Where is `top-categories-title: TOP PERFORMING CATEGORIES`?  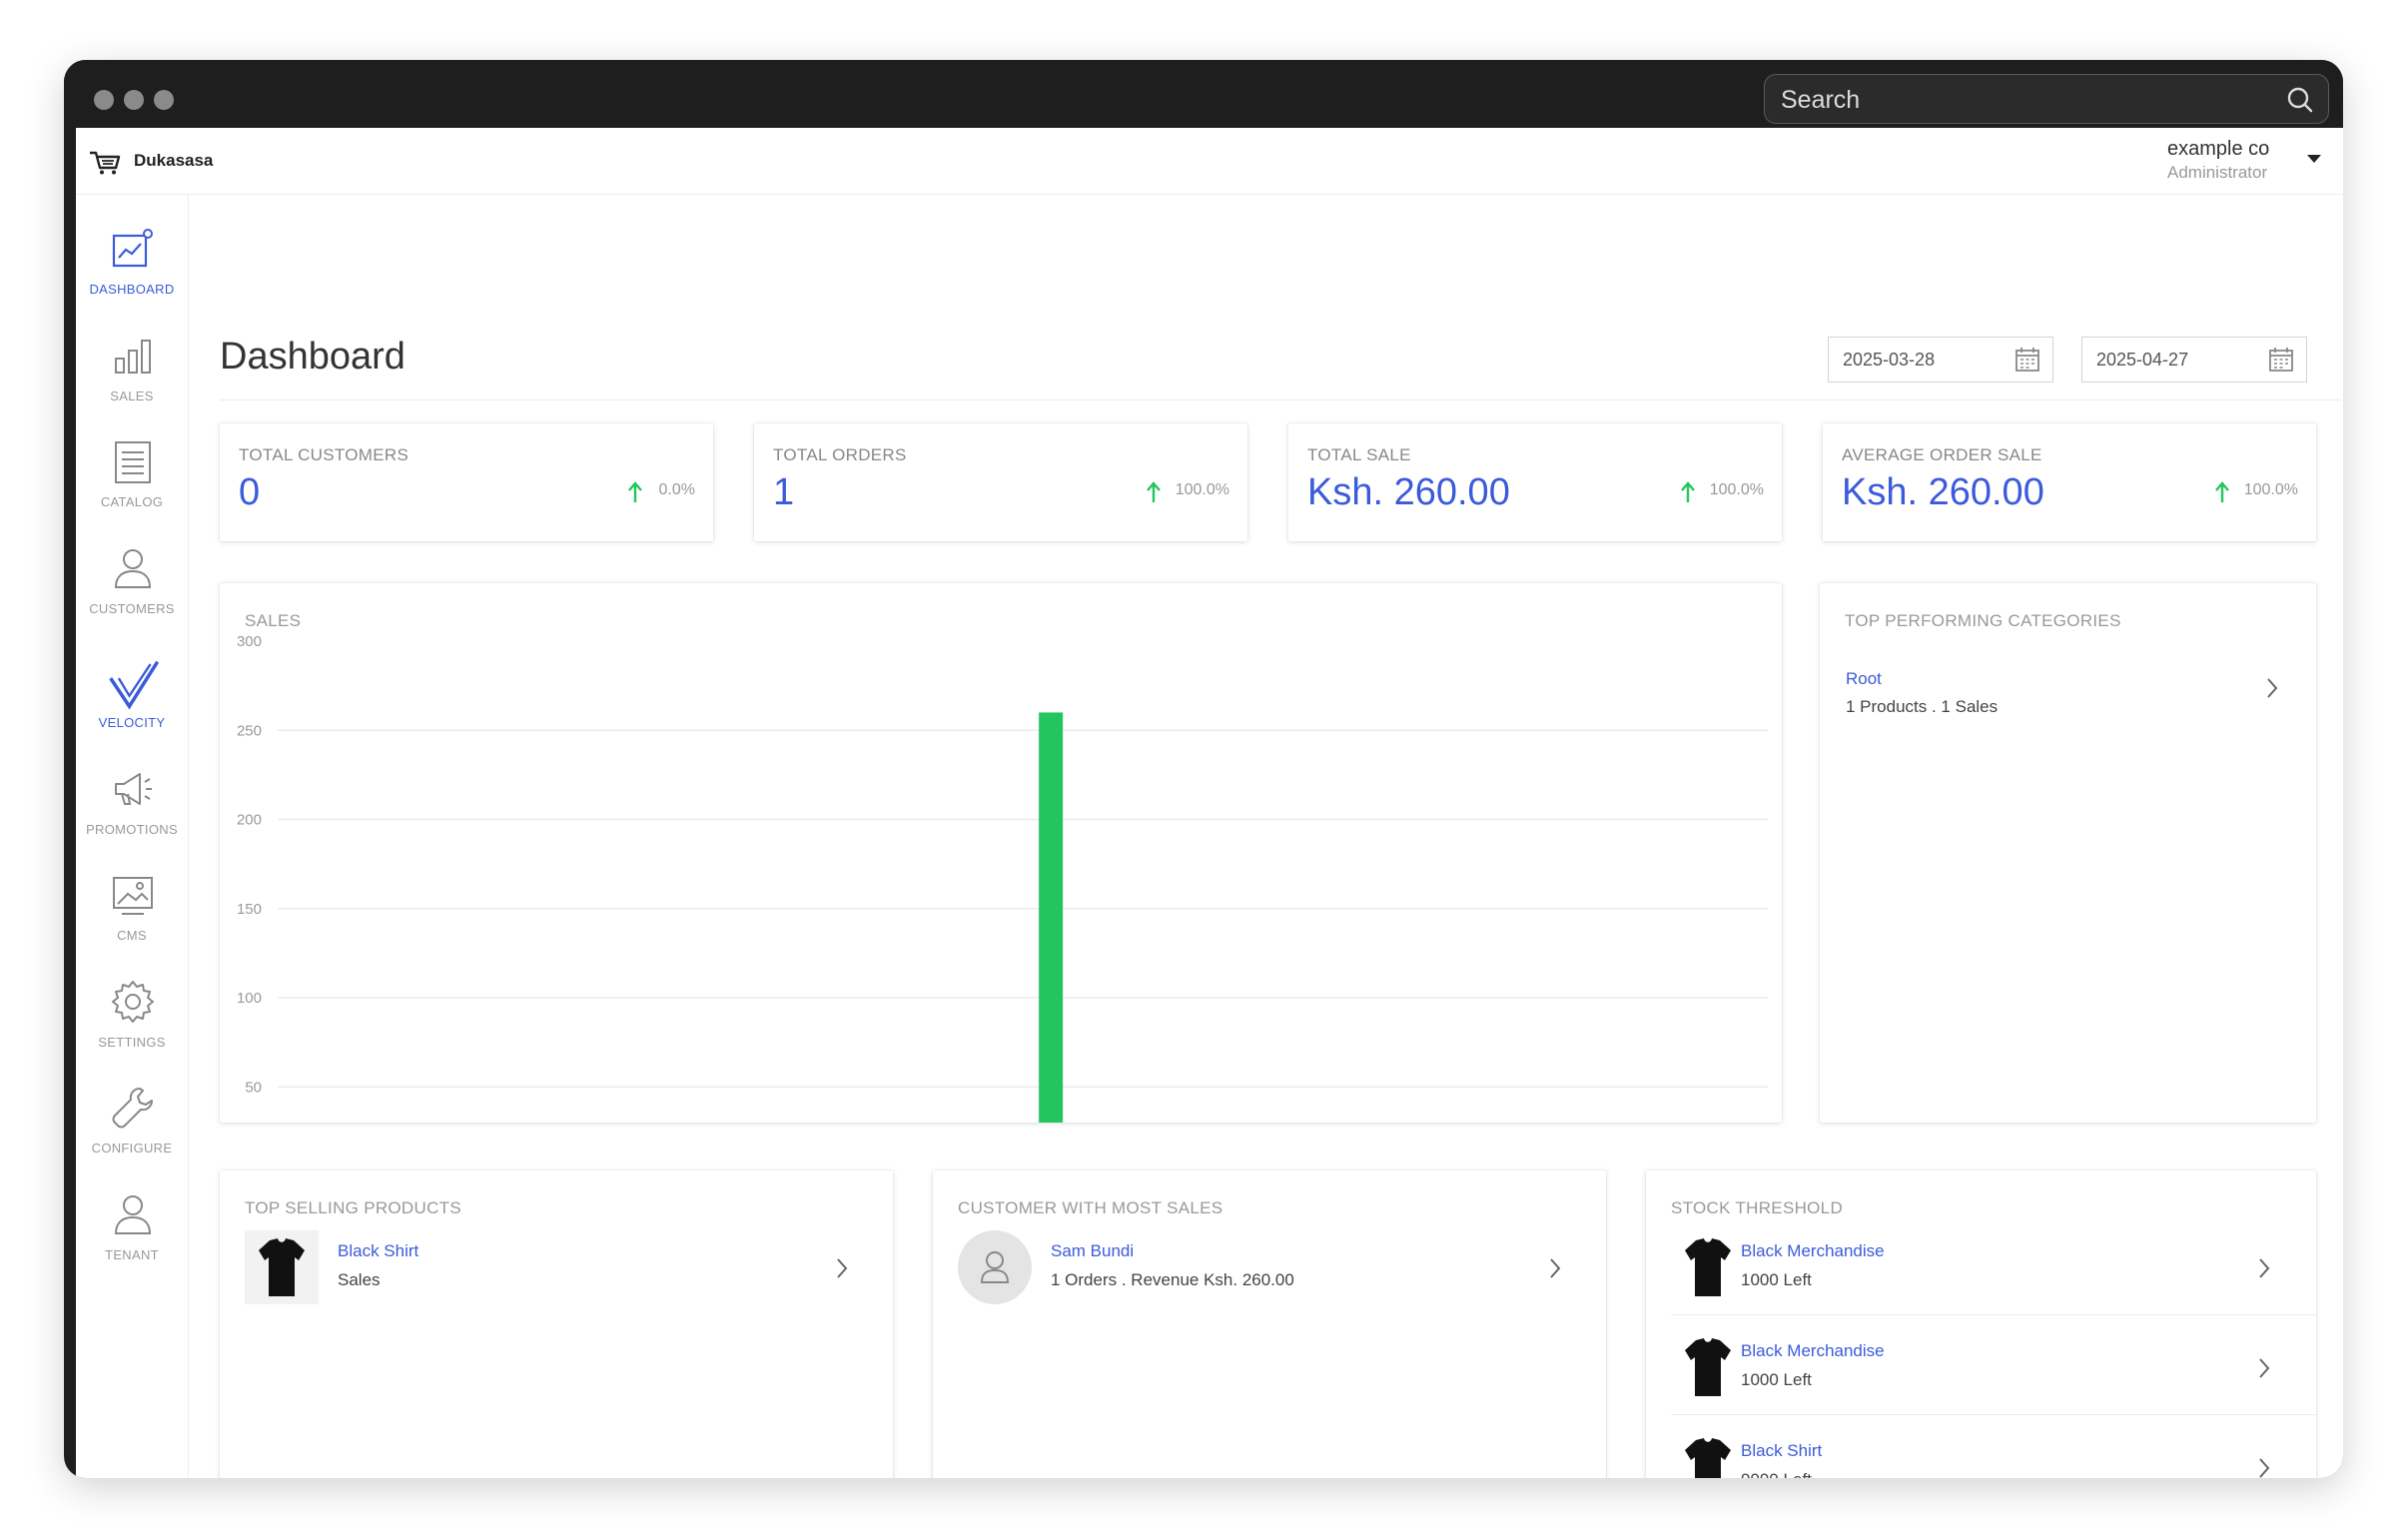
top-categories-title: TOP PERFORMING CATEGORIES is located at coordinates (1983, 620).